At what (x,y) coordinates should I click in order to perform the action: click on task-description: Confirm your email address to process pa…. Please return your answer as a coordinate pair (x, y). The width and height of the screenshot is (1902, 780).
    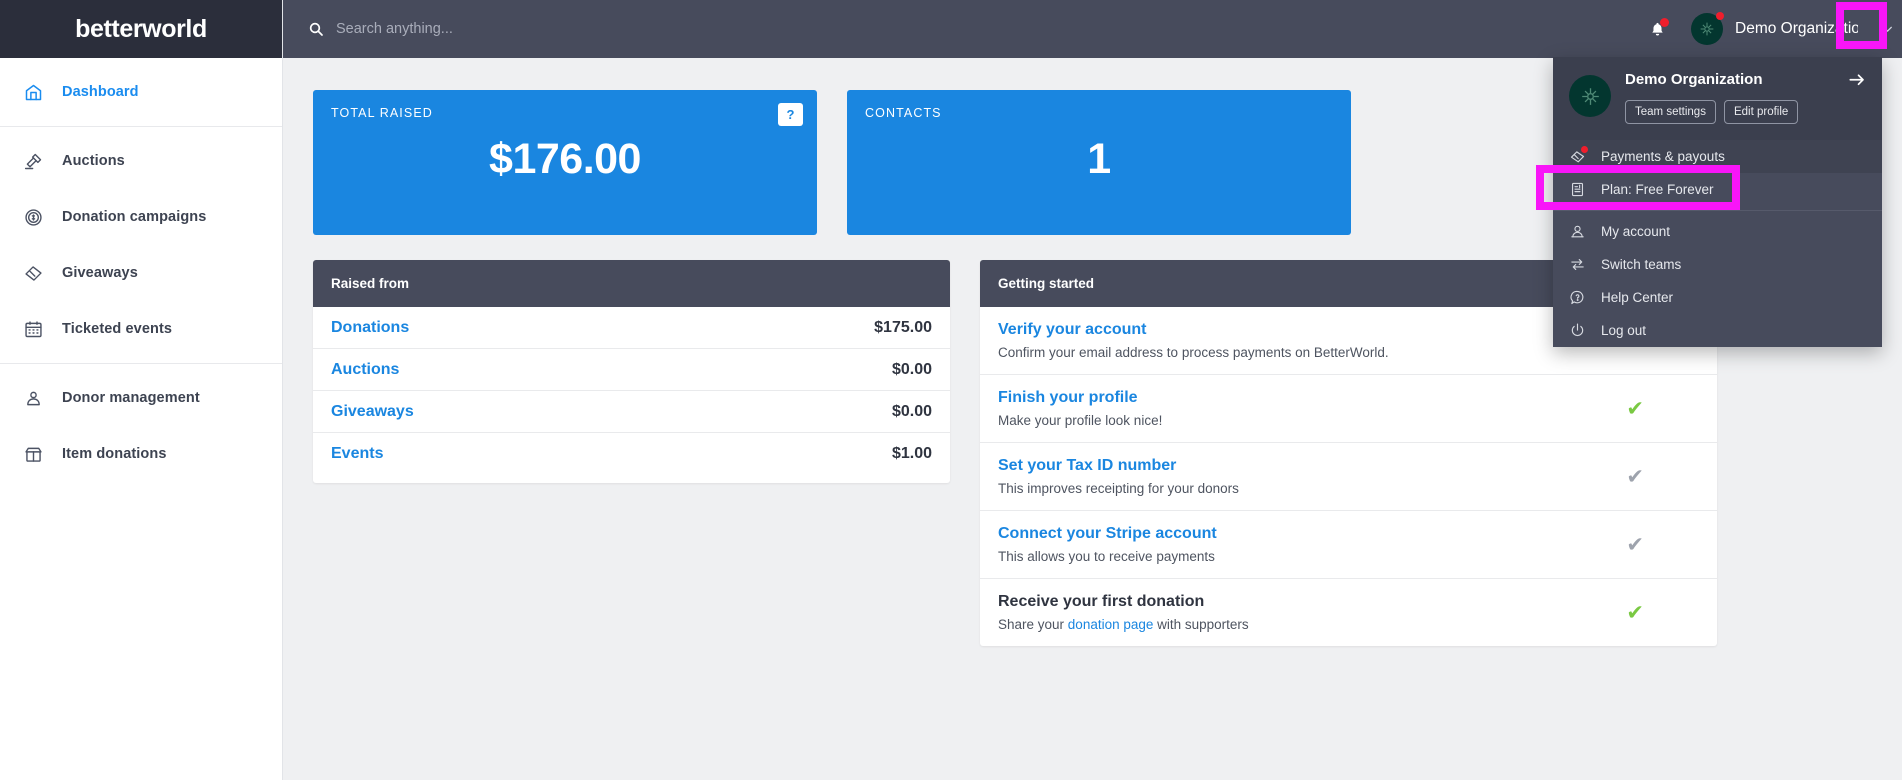
    Looking at the image, I should click on (1193, 352).